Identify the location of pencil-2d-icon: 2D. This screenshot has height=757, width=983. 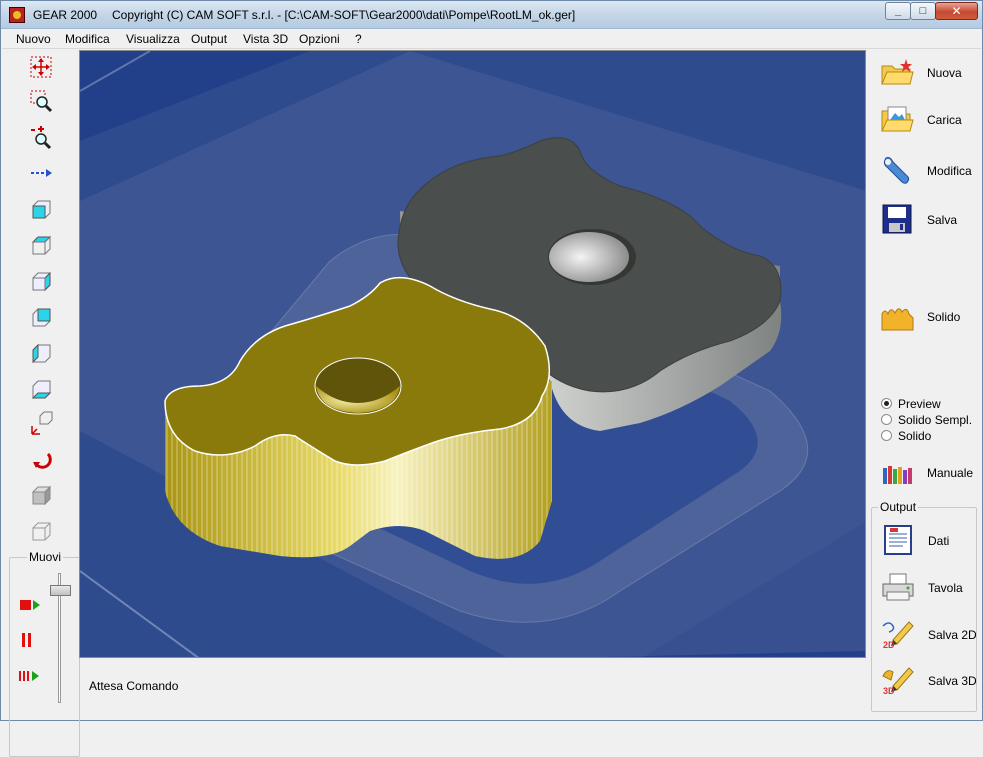
(898, 635).